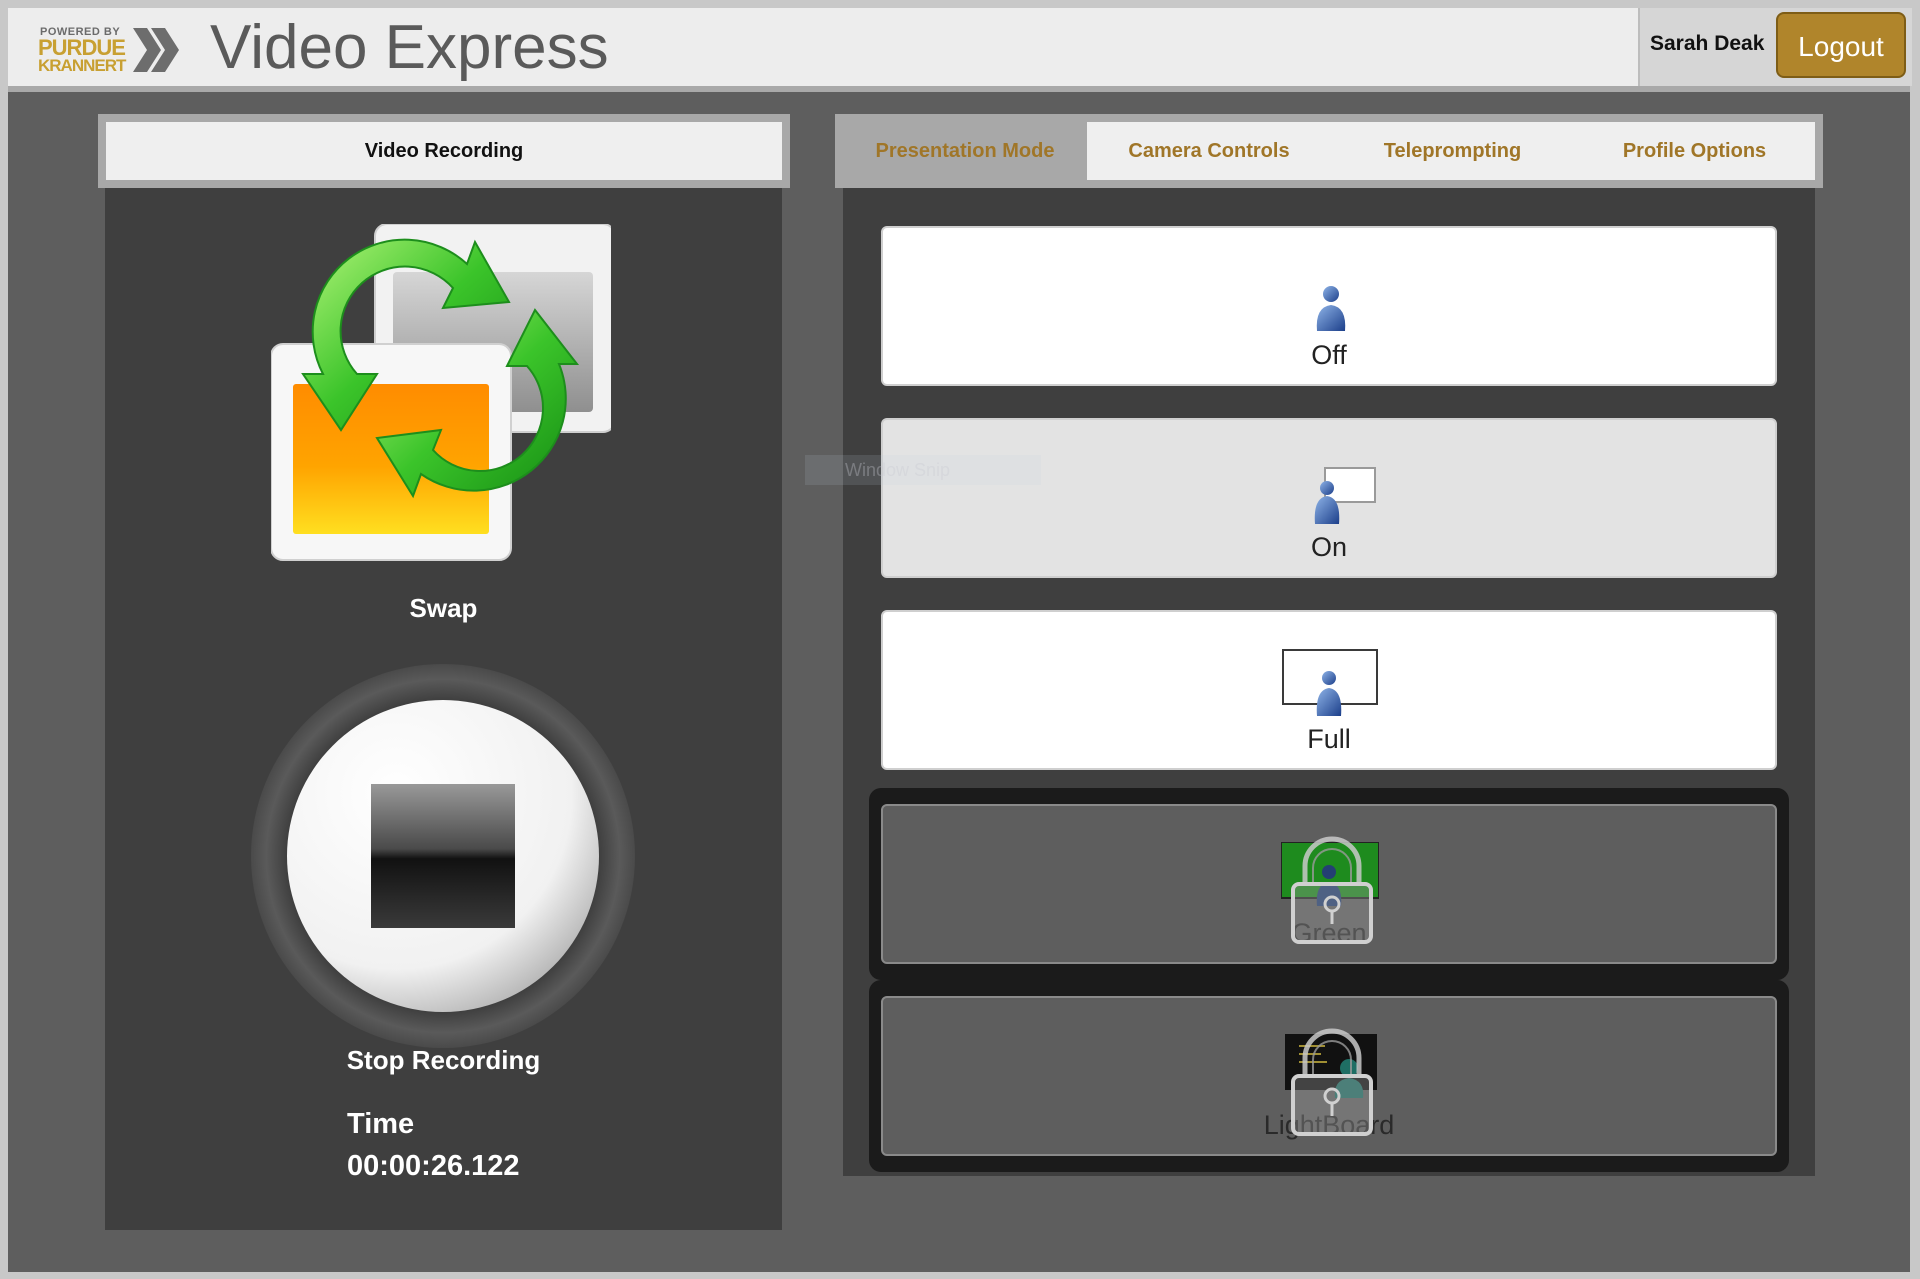  I want to click on stop-recording-button, so click(443, 856).